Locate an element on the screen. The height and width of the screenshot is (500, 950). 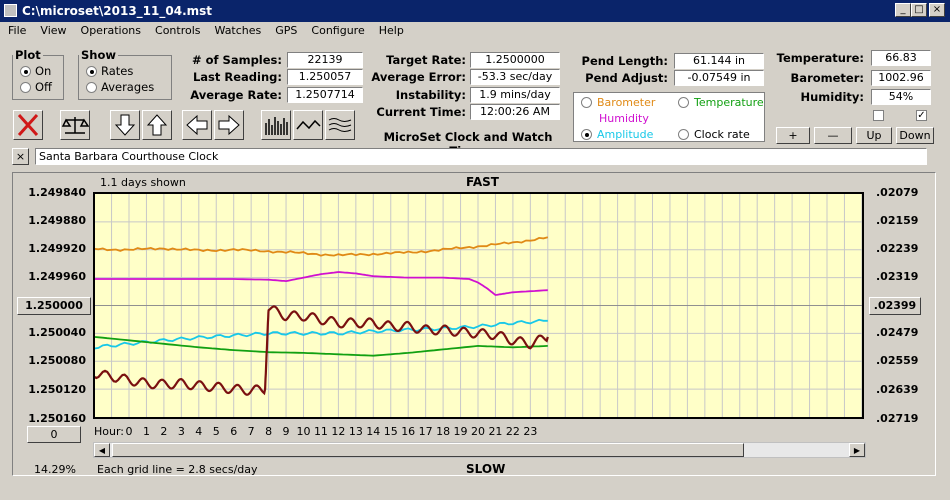
plot-on-label: On is located at coordinates (43, 71).